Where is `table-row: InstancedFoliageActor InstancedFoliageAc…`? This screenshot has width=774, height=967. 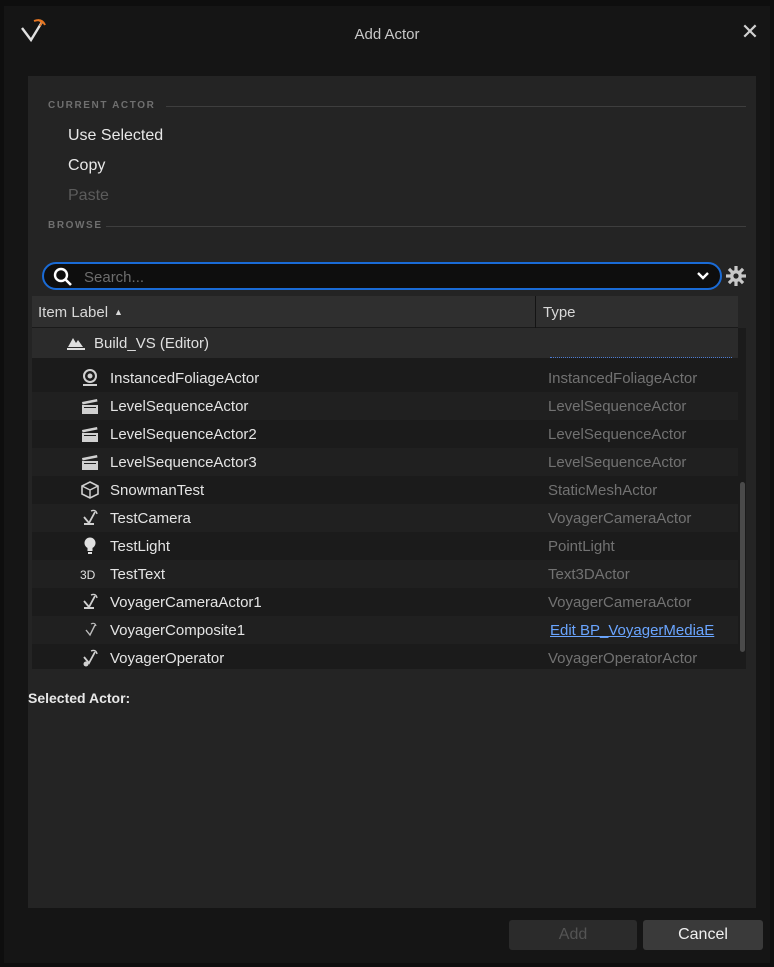 table-row: InstancedFoliageActor InstancedFoliageAc… is located at coordinates (385, 378).